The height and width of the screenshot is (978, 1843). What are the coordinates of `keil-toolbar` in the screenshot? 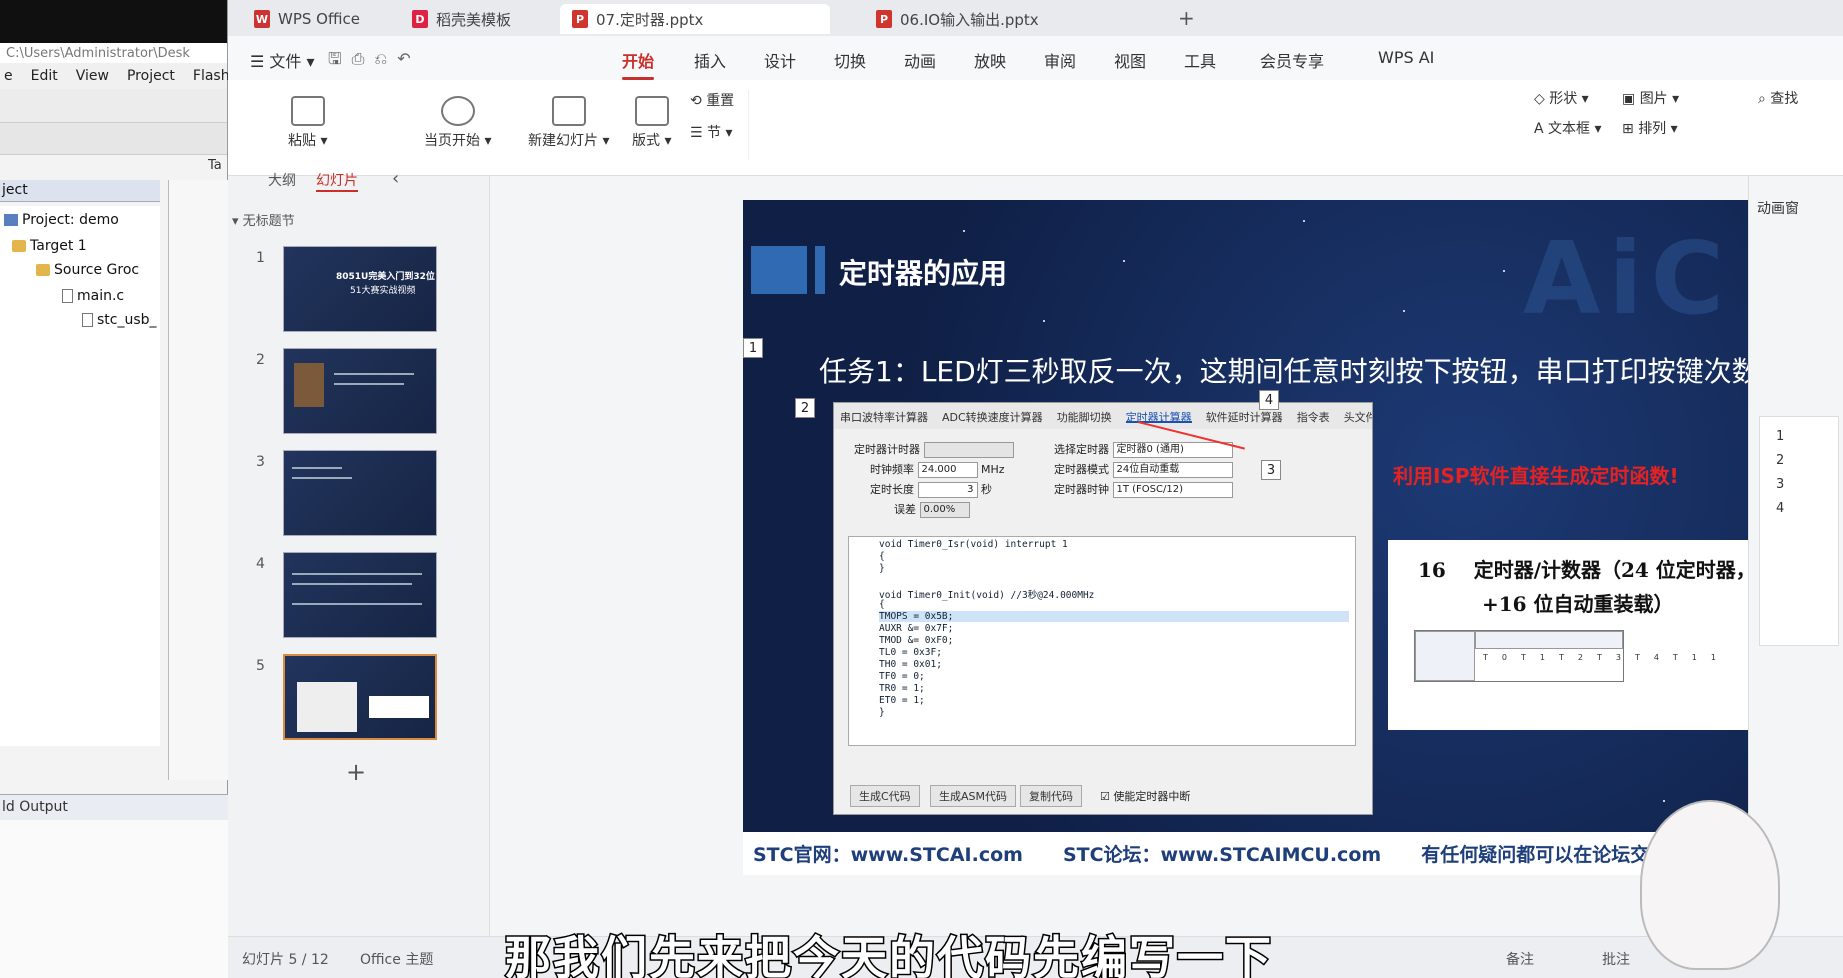 It's located at (113, 106).